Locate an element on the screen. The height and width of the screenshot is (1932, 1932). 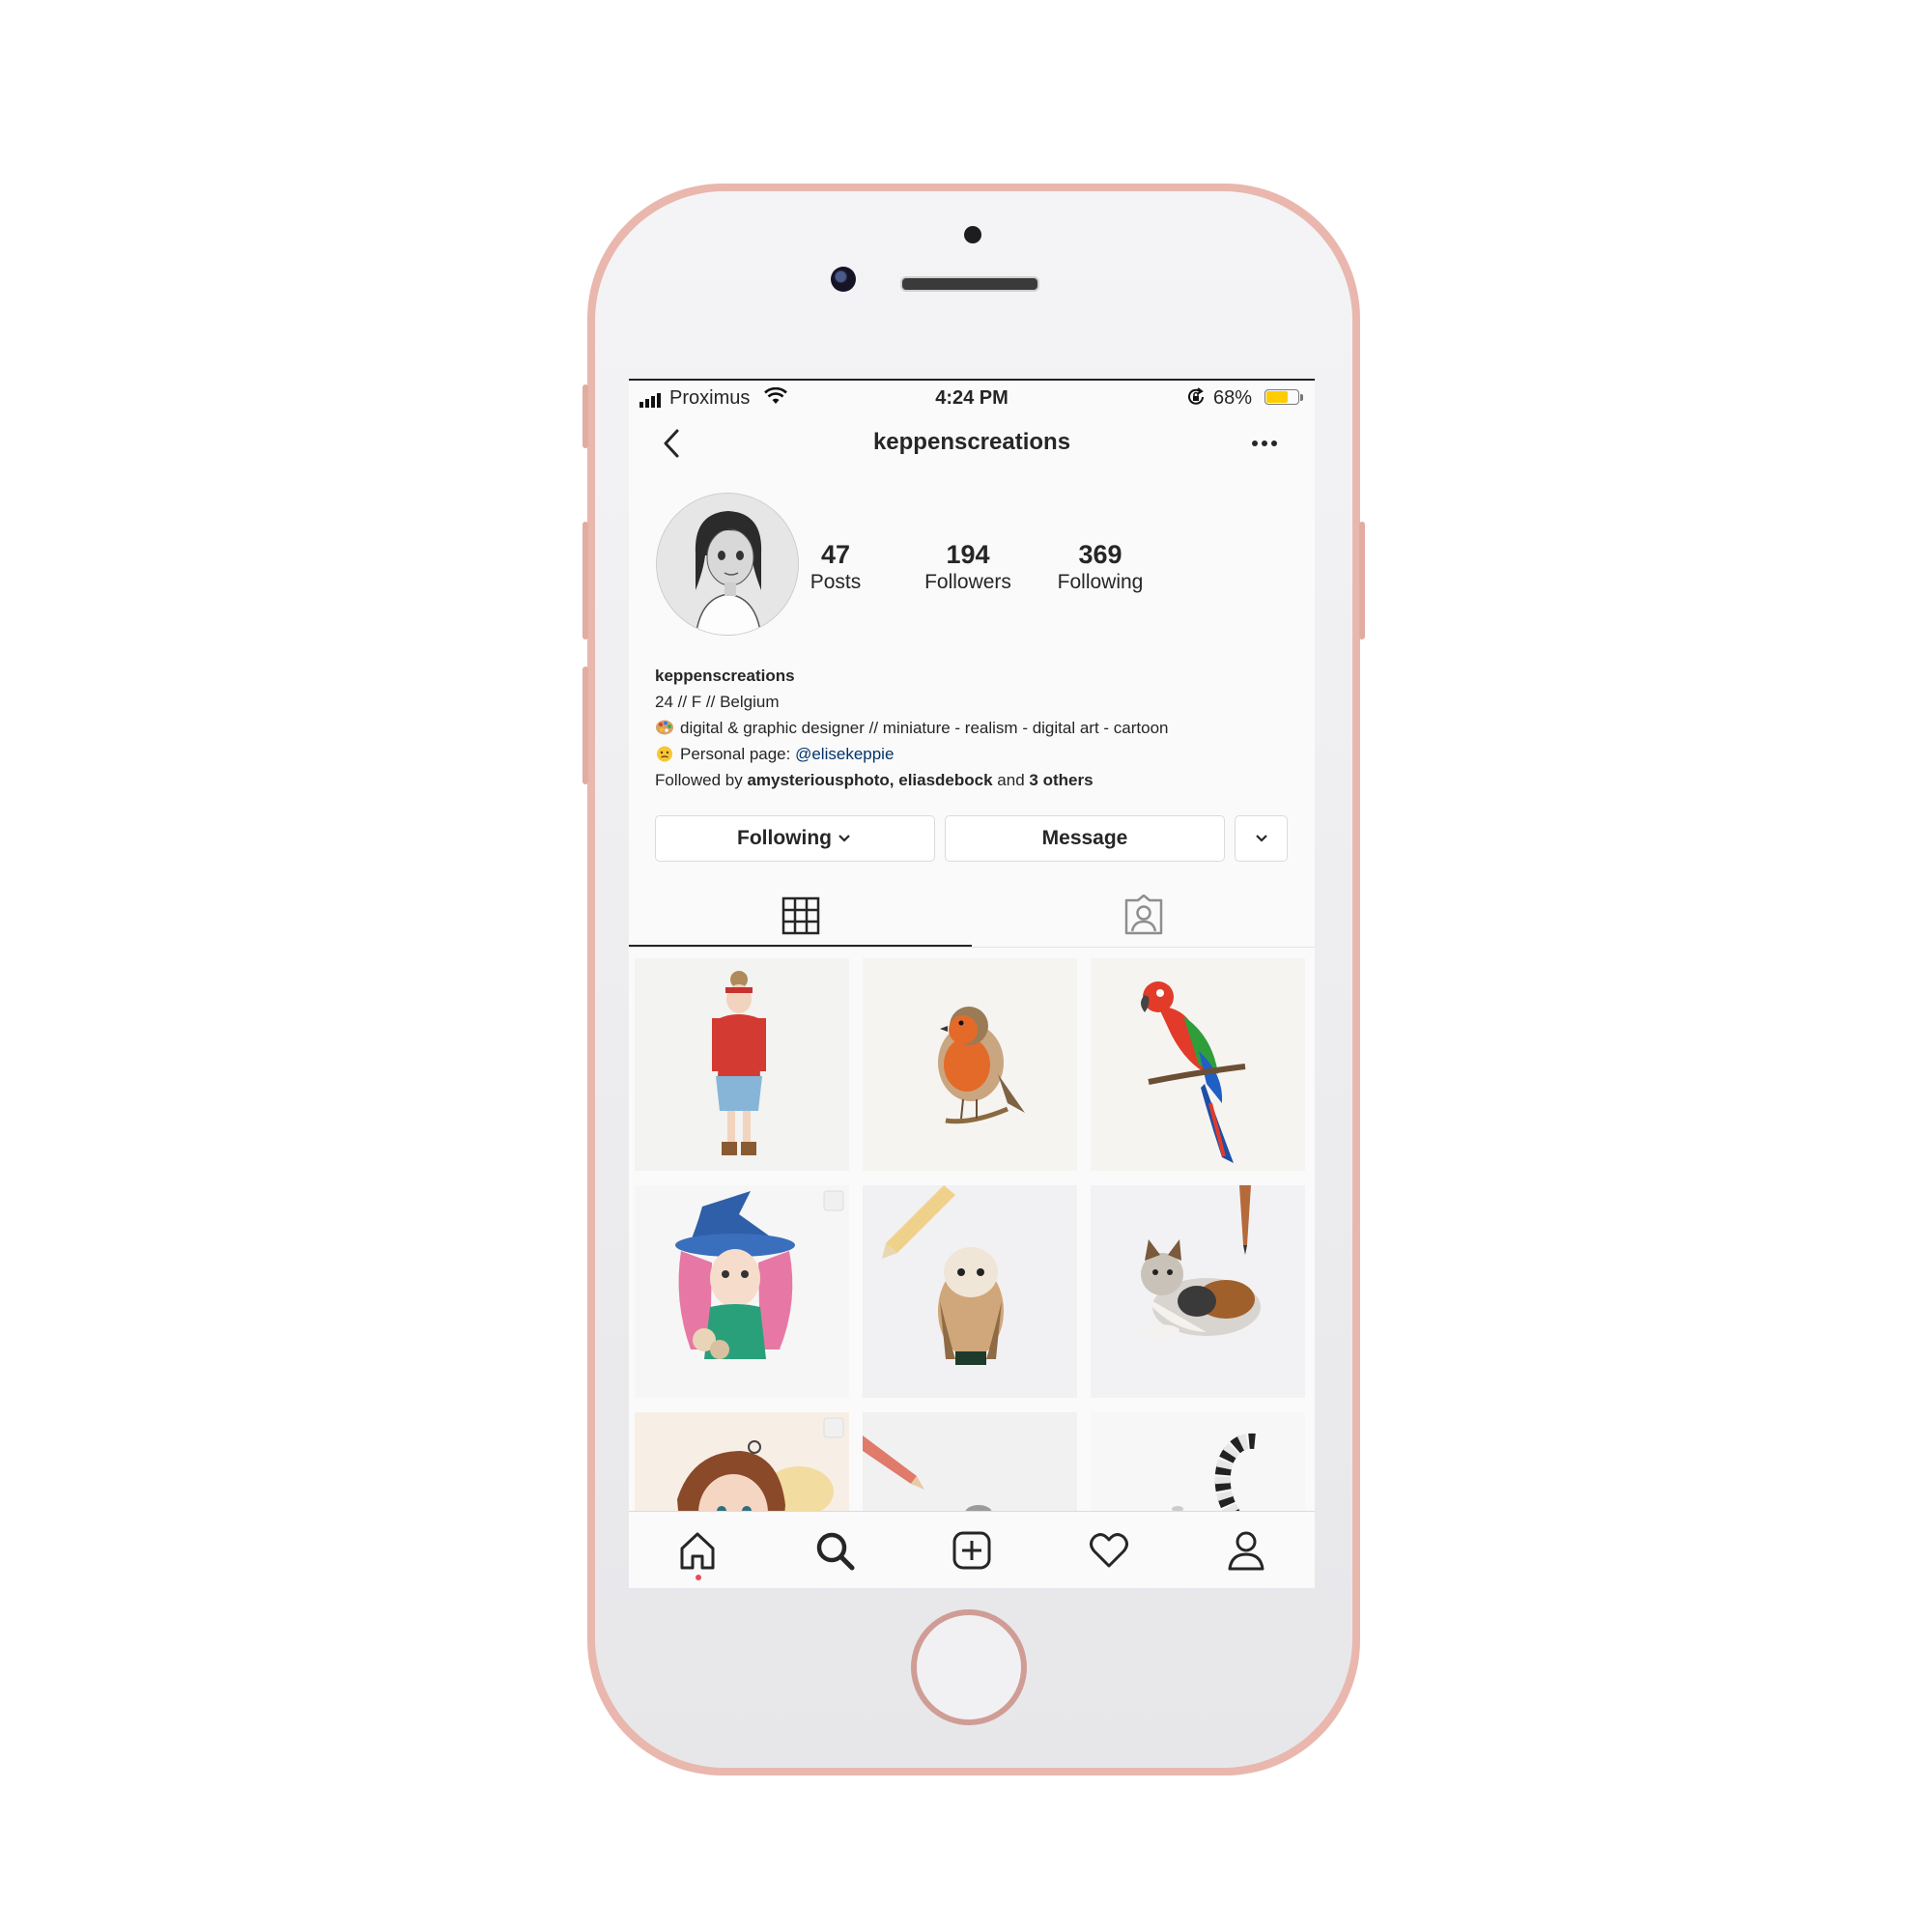
posts-count-value: 47 is located at coordinates (835, 554).